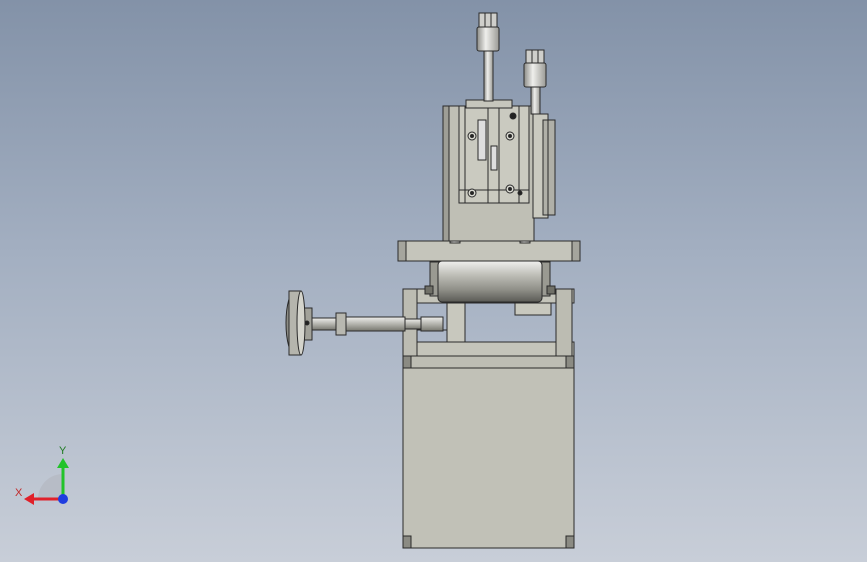  What do you see at coordinates (490, 281) in the screenshot?
I see `roller` at bounding box center [490, 281].